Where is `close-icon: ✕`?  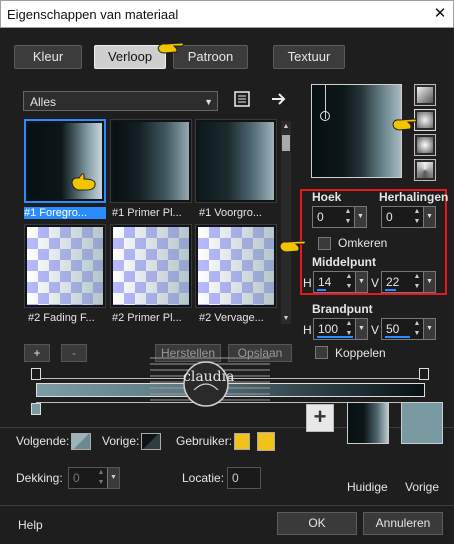 close-icon: ✕ is located at coordinates (440, 14).